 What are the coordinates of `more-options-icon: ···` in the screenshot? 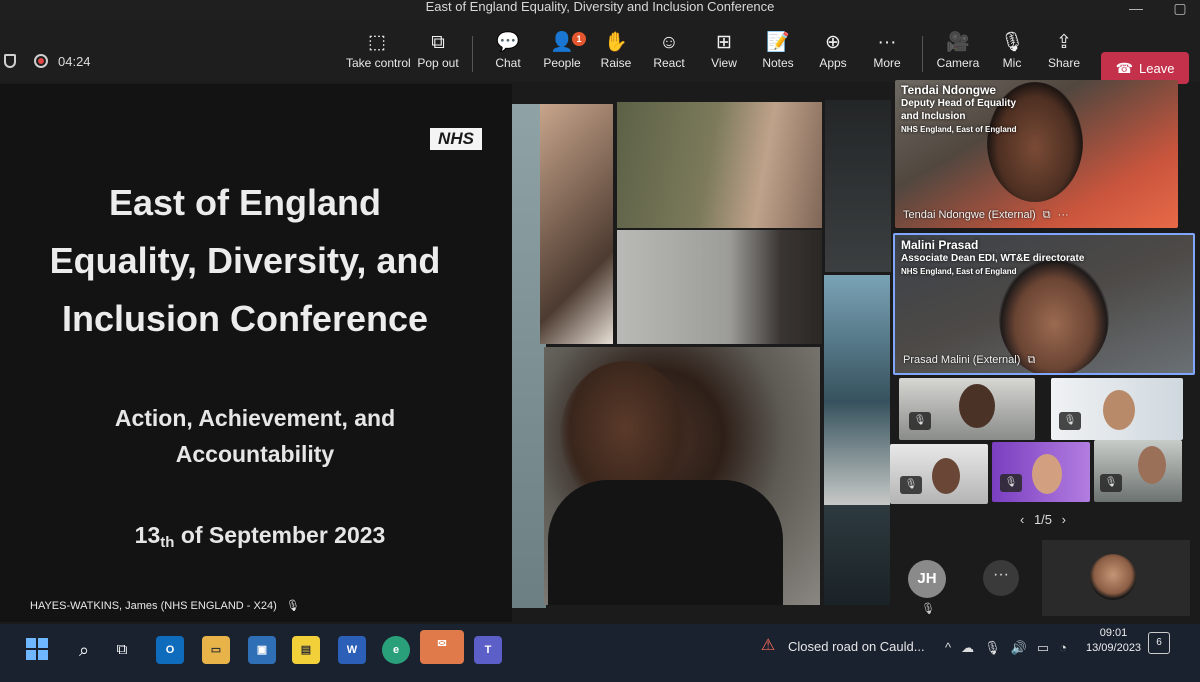 It's located at (1063, 215).